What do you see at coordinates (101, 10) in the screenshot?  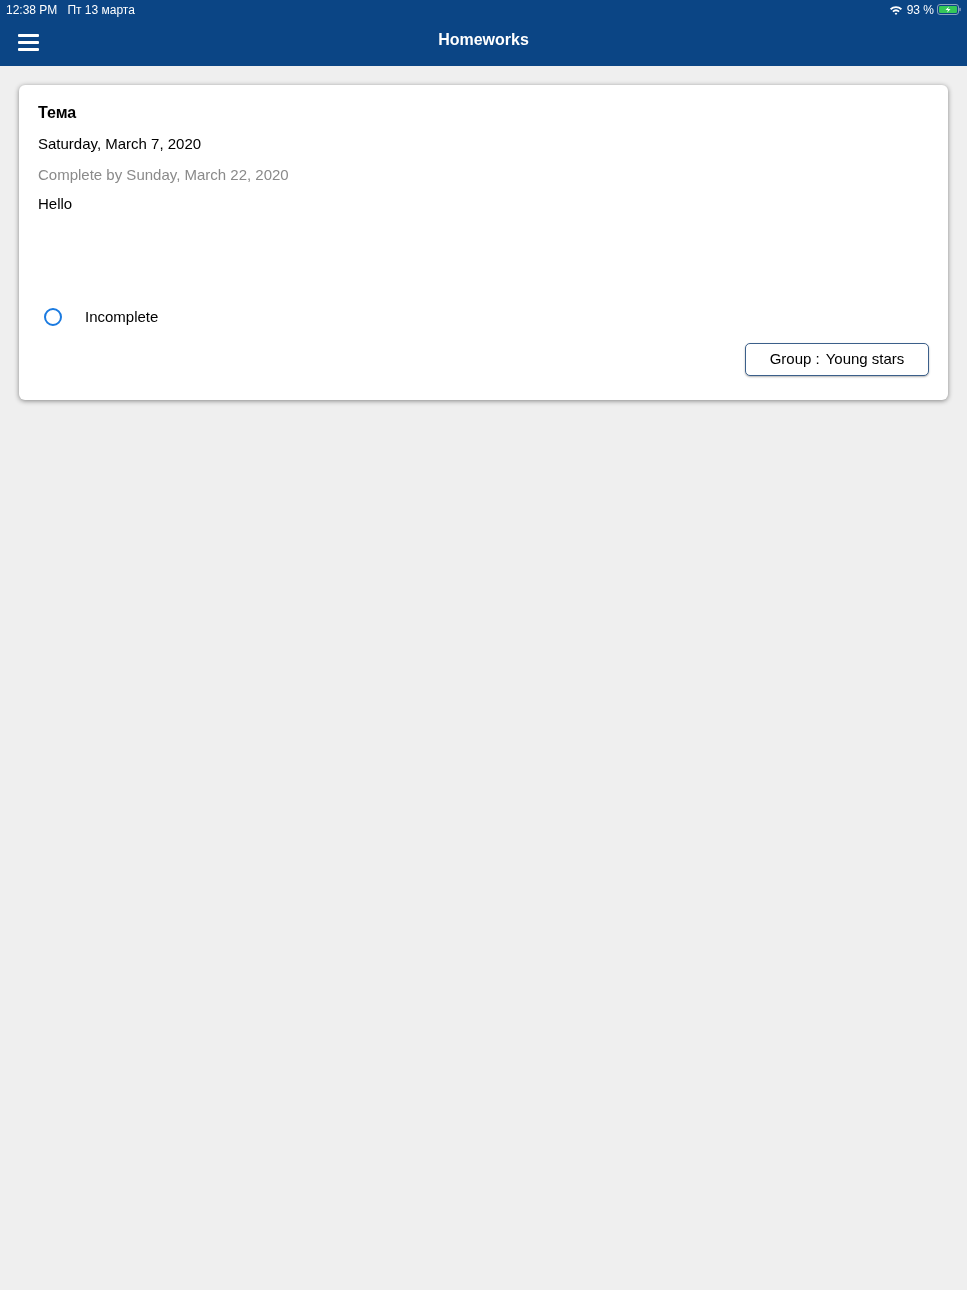 I see `status-date: Пт 13 марта` at bounding box center [101, 10].